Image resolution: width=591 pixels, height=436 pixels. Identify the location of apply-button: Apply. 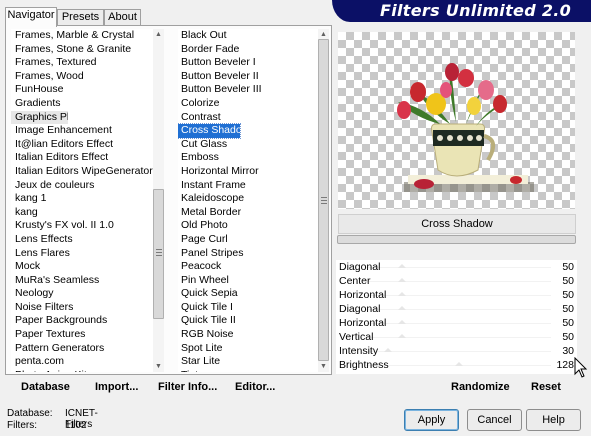
(431, 420).